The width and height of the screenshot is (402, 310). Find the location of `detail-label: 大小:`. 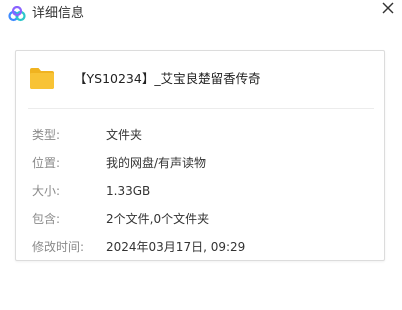

detail-label: 大小: is located at coordinates (46, 191).